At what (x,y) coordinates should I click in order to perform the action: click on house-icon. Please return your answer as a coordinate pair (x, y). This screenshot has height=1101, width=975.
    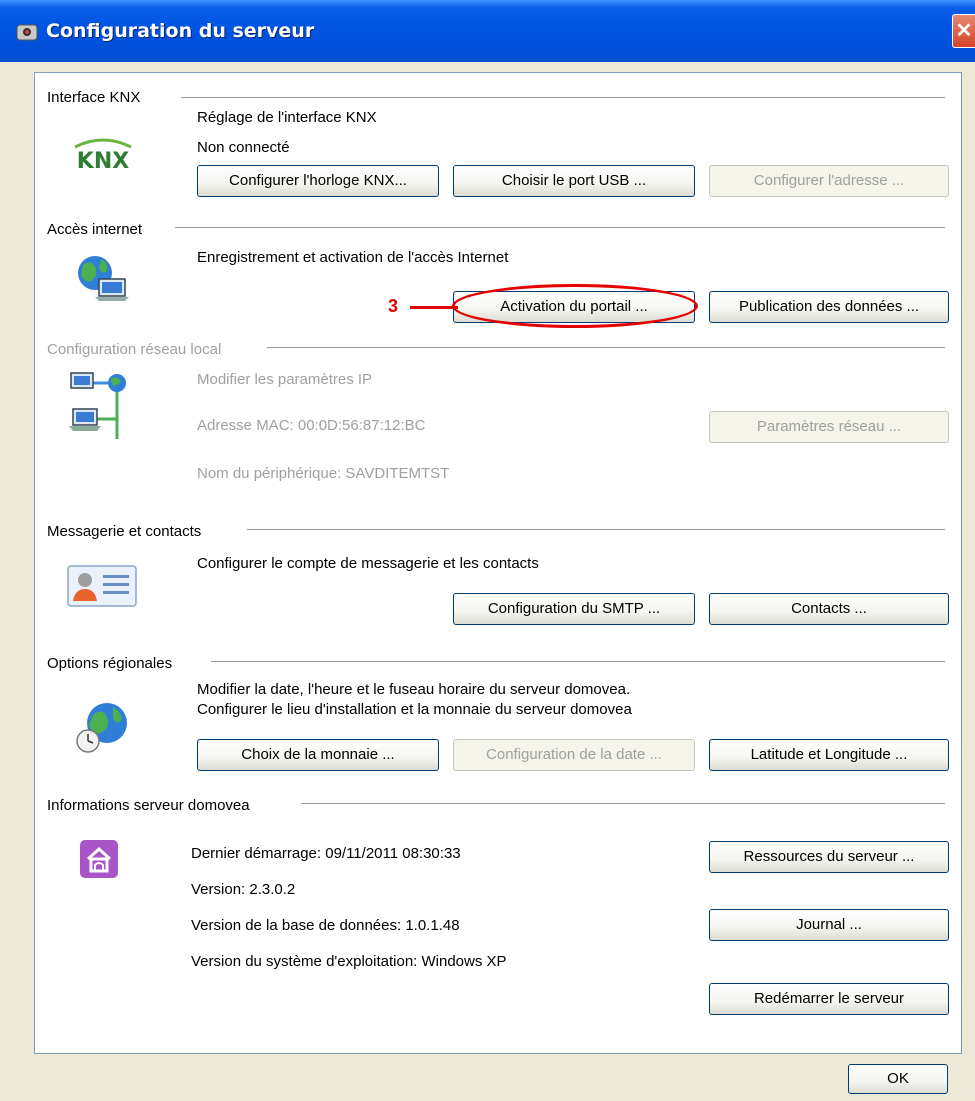
    Looking at the image, I should click on (99, 859).